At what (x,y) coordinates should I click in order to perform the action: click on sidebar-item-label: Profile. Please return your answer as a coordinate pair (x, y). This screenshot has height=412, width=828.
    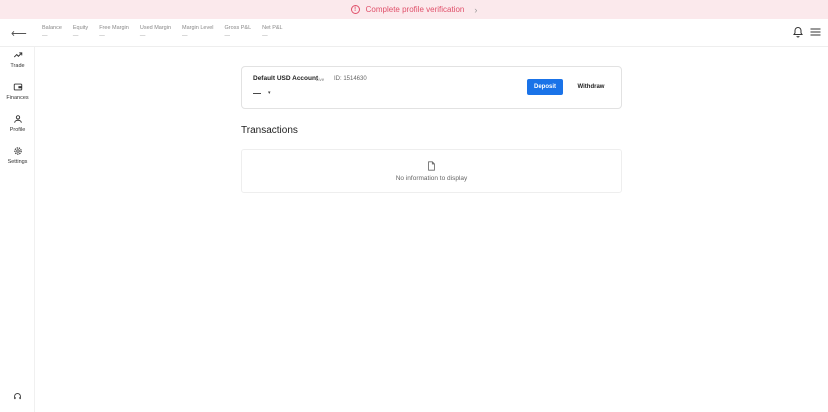
    Looking at the image, I should click on (17, 130).